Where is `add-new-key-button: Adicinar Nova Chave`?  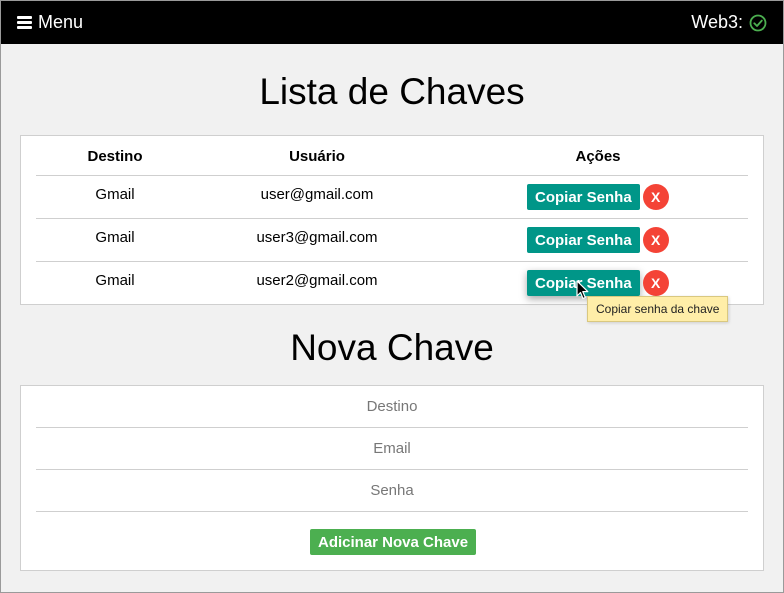
add-new-key-button: Adicinar Nova Chave is located at coordinates (393, 542).